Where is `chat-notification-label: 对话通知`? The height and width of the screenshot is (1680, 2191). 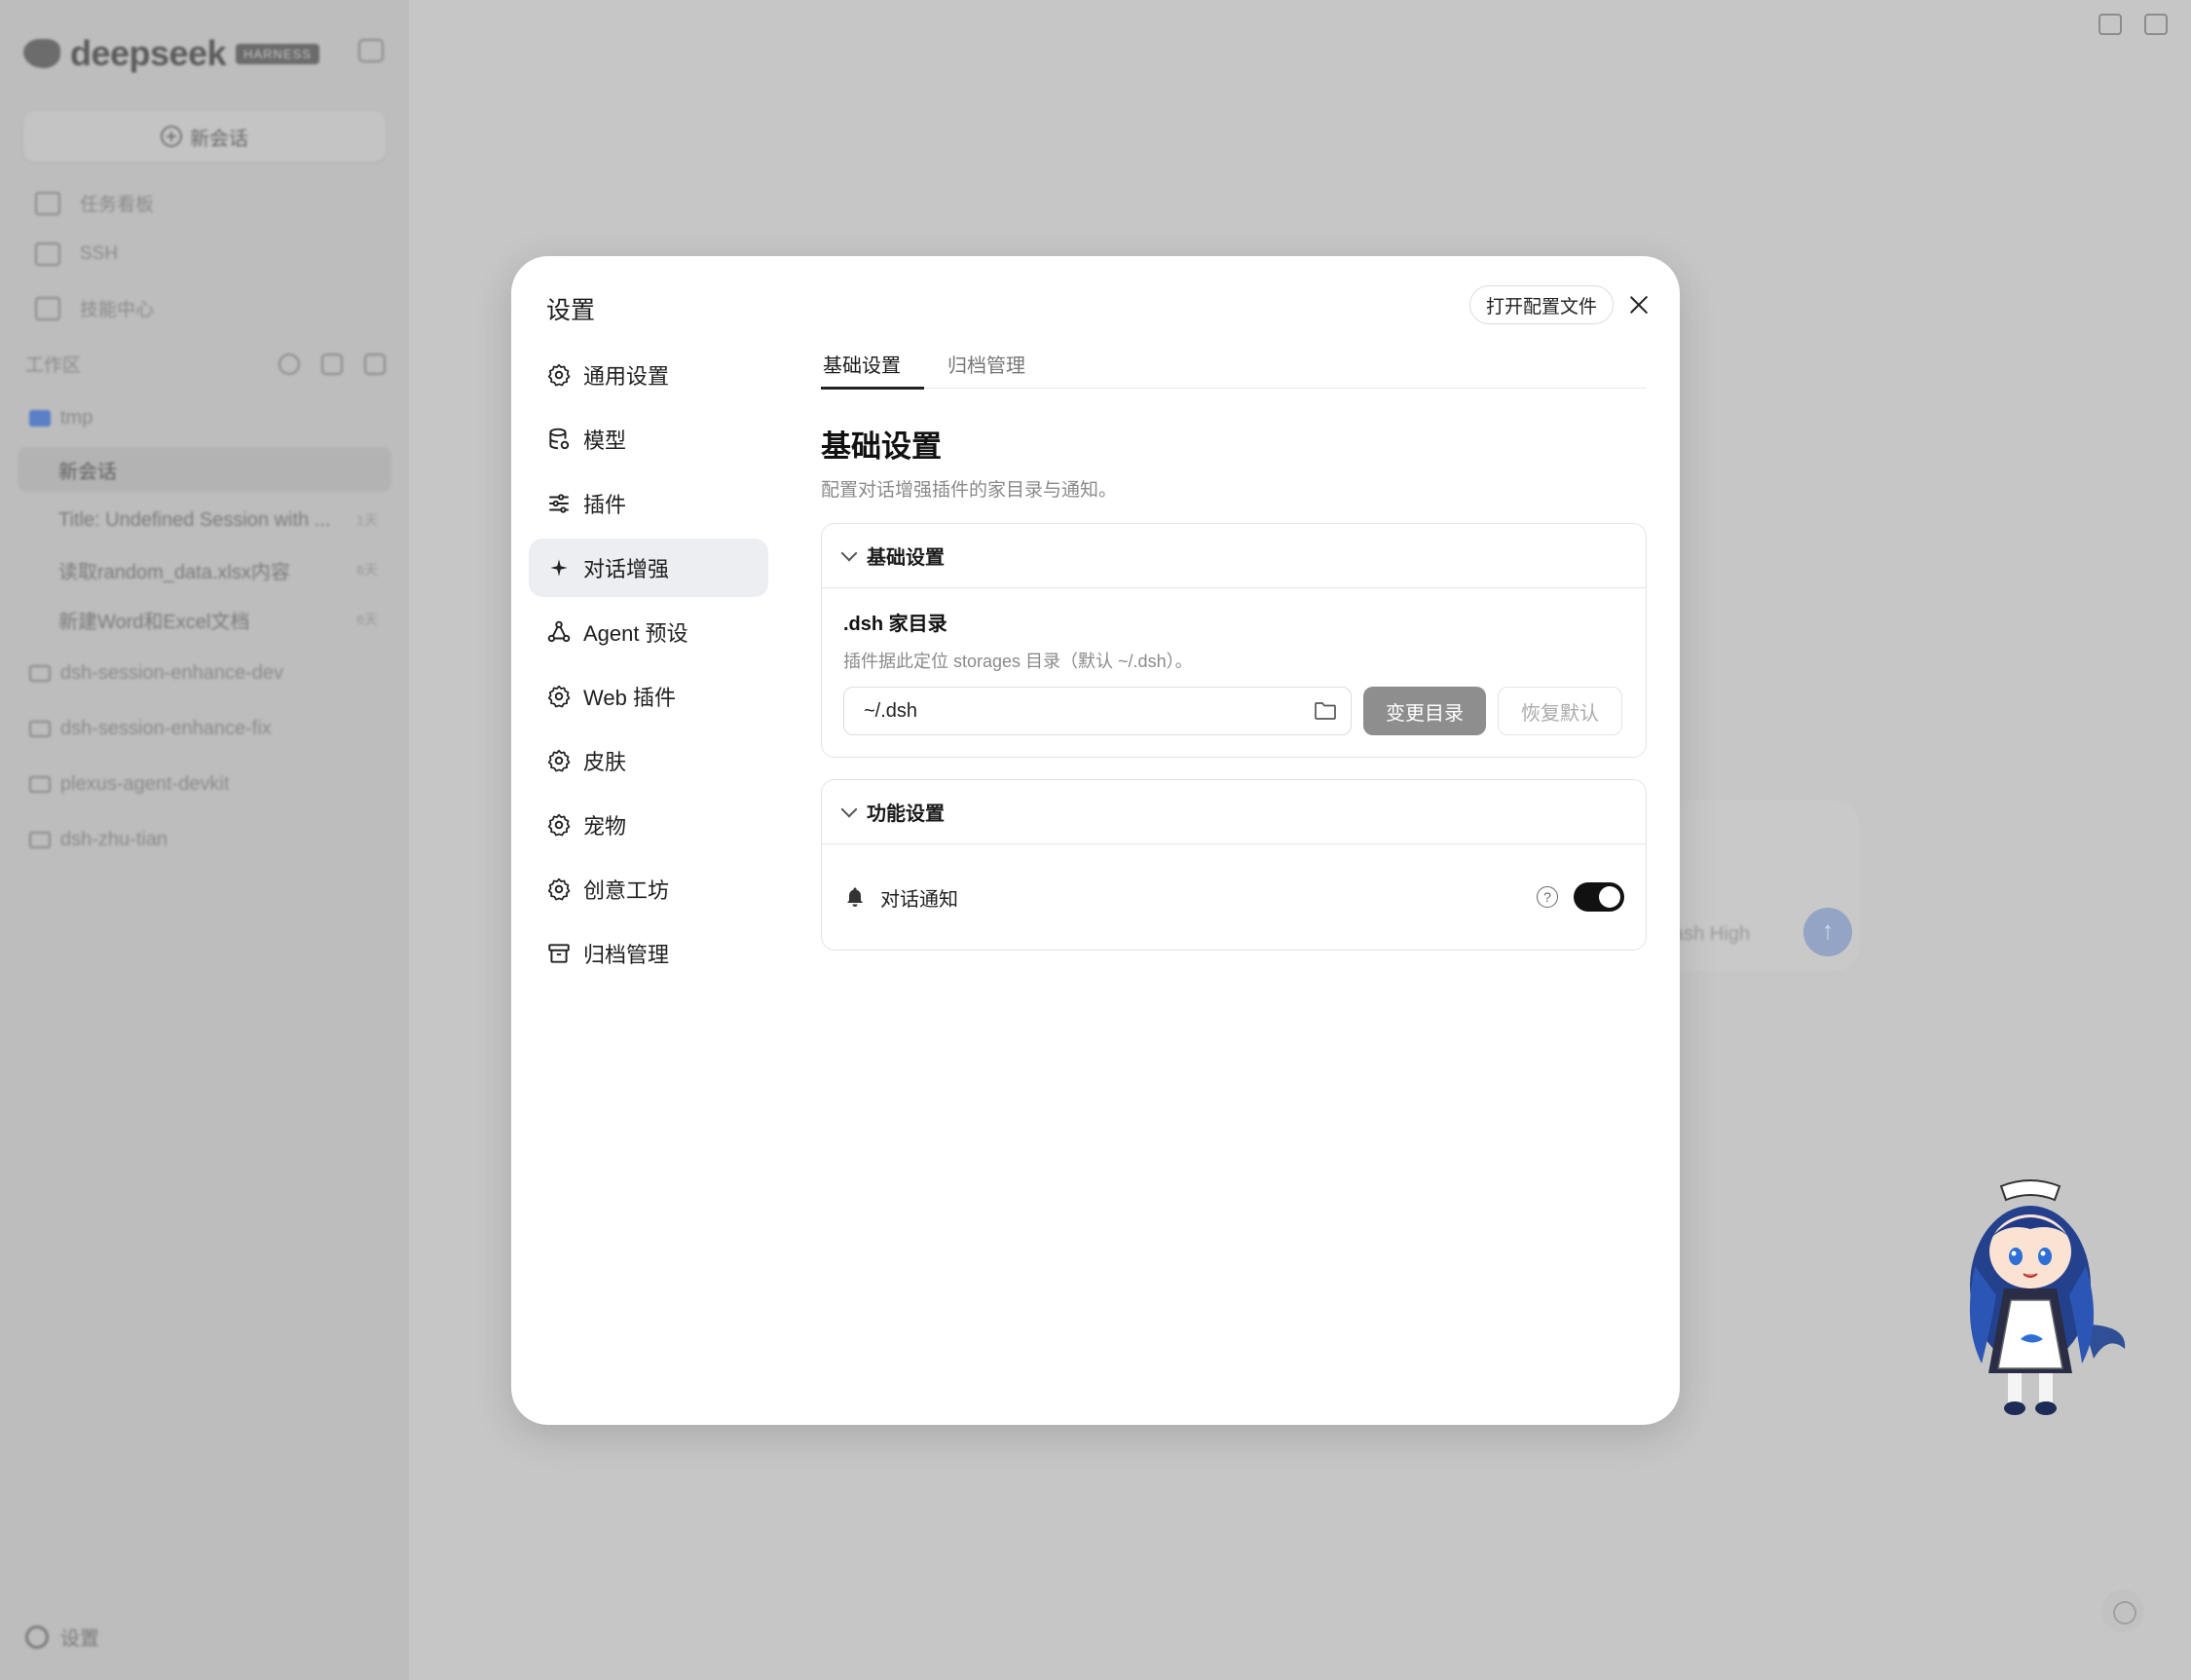 chat-notification-label: 对话通知 is located at coordinates (919, 899).